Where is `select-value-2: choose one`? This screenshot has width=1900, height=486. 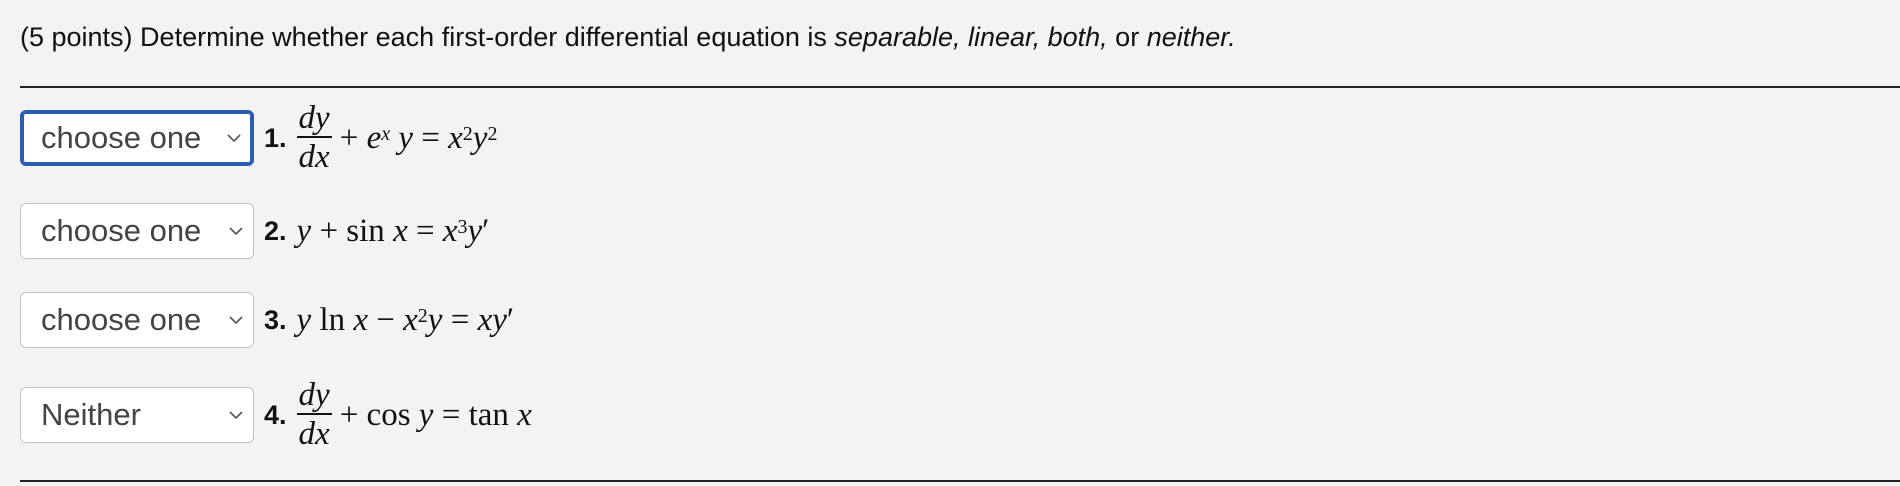 select-value-2: choose one is located at coordinates (121, 230).